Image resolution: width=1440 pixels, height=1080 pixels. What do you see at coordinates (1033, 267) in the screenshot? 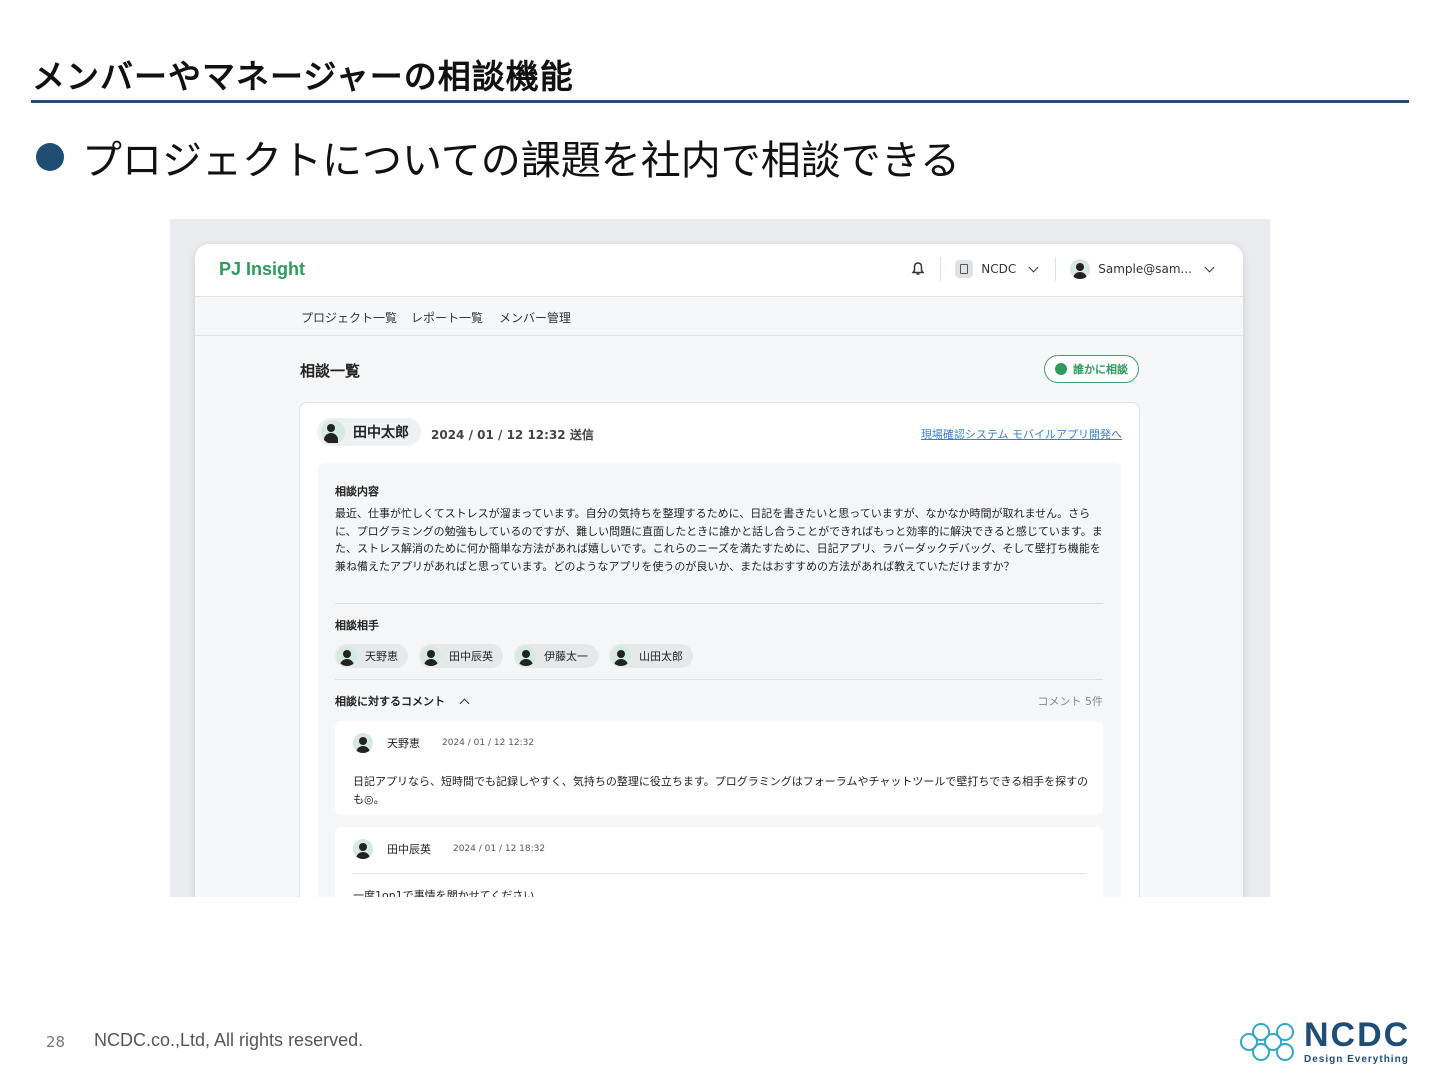
I see `org-chevron-down-icon` at bounding box center [1033, 267].